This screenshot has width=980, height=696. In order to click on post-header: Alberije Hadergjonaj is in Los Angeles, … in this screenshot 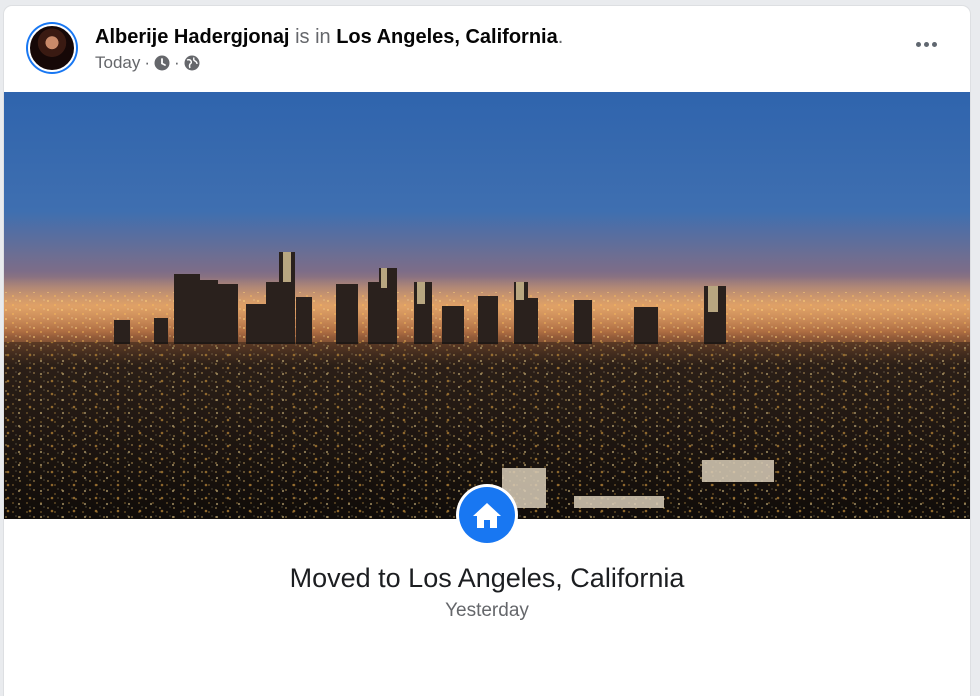, I will do `click(487, 49)`.